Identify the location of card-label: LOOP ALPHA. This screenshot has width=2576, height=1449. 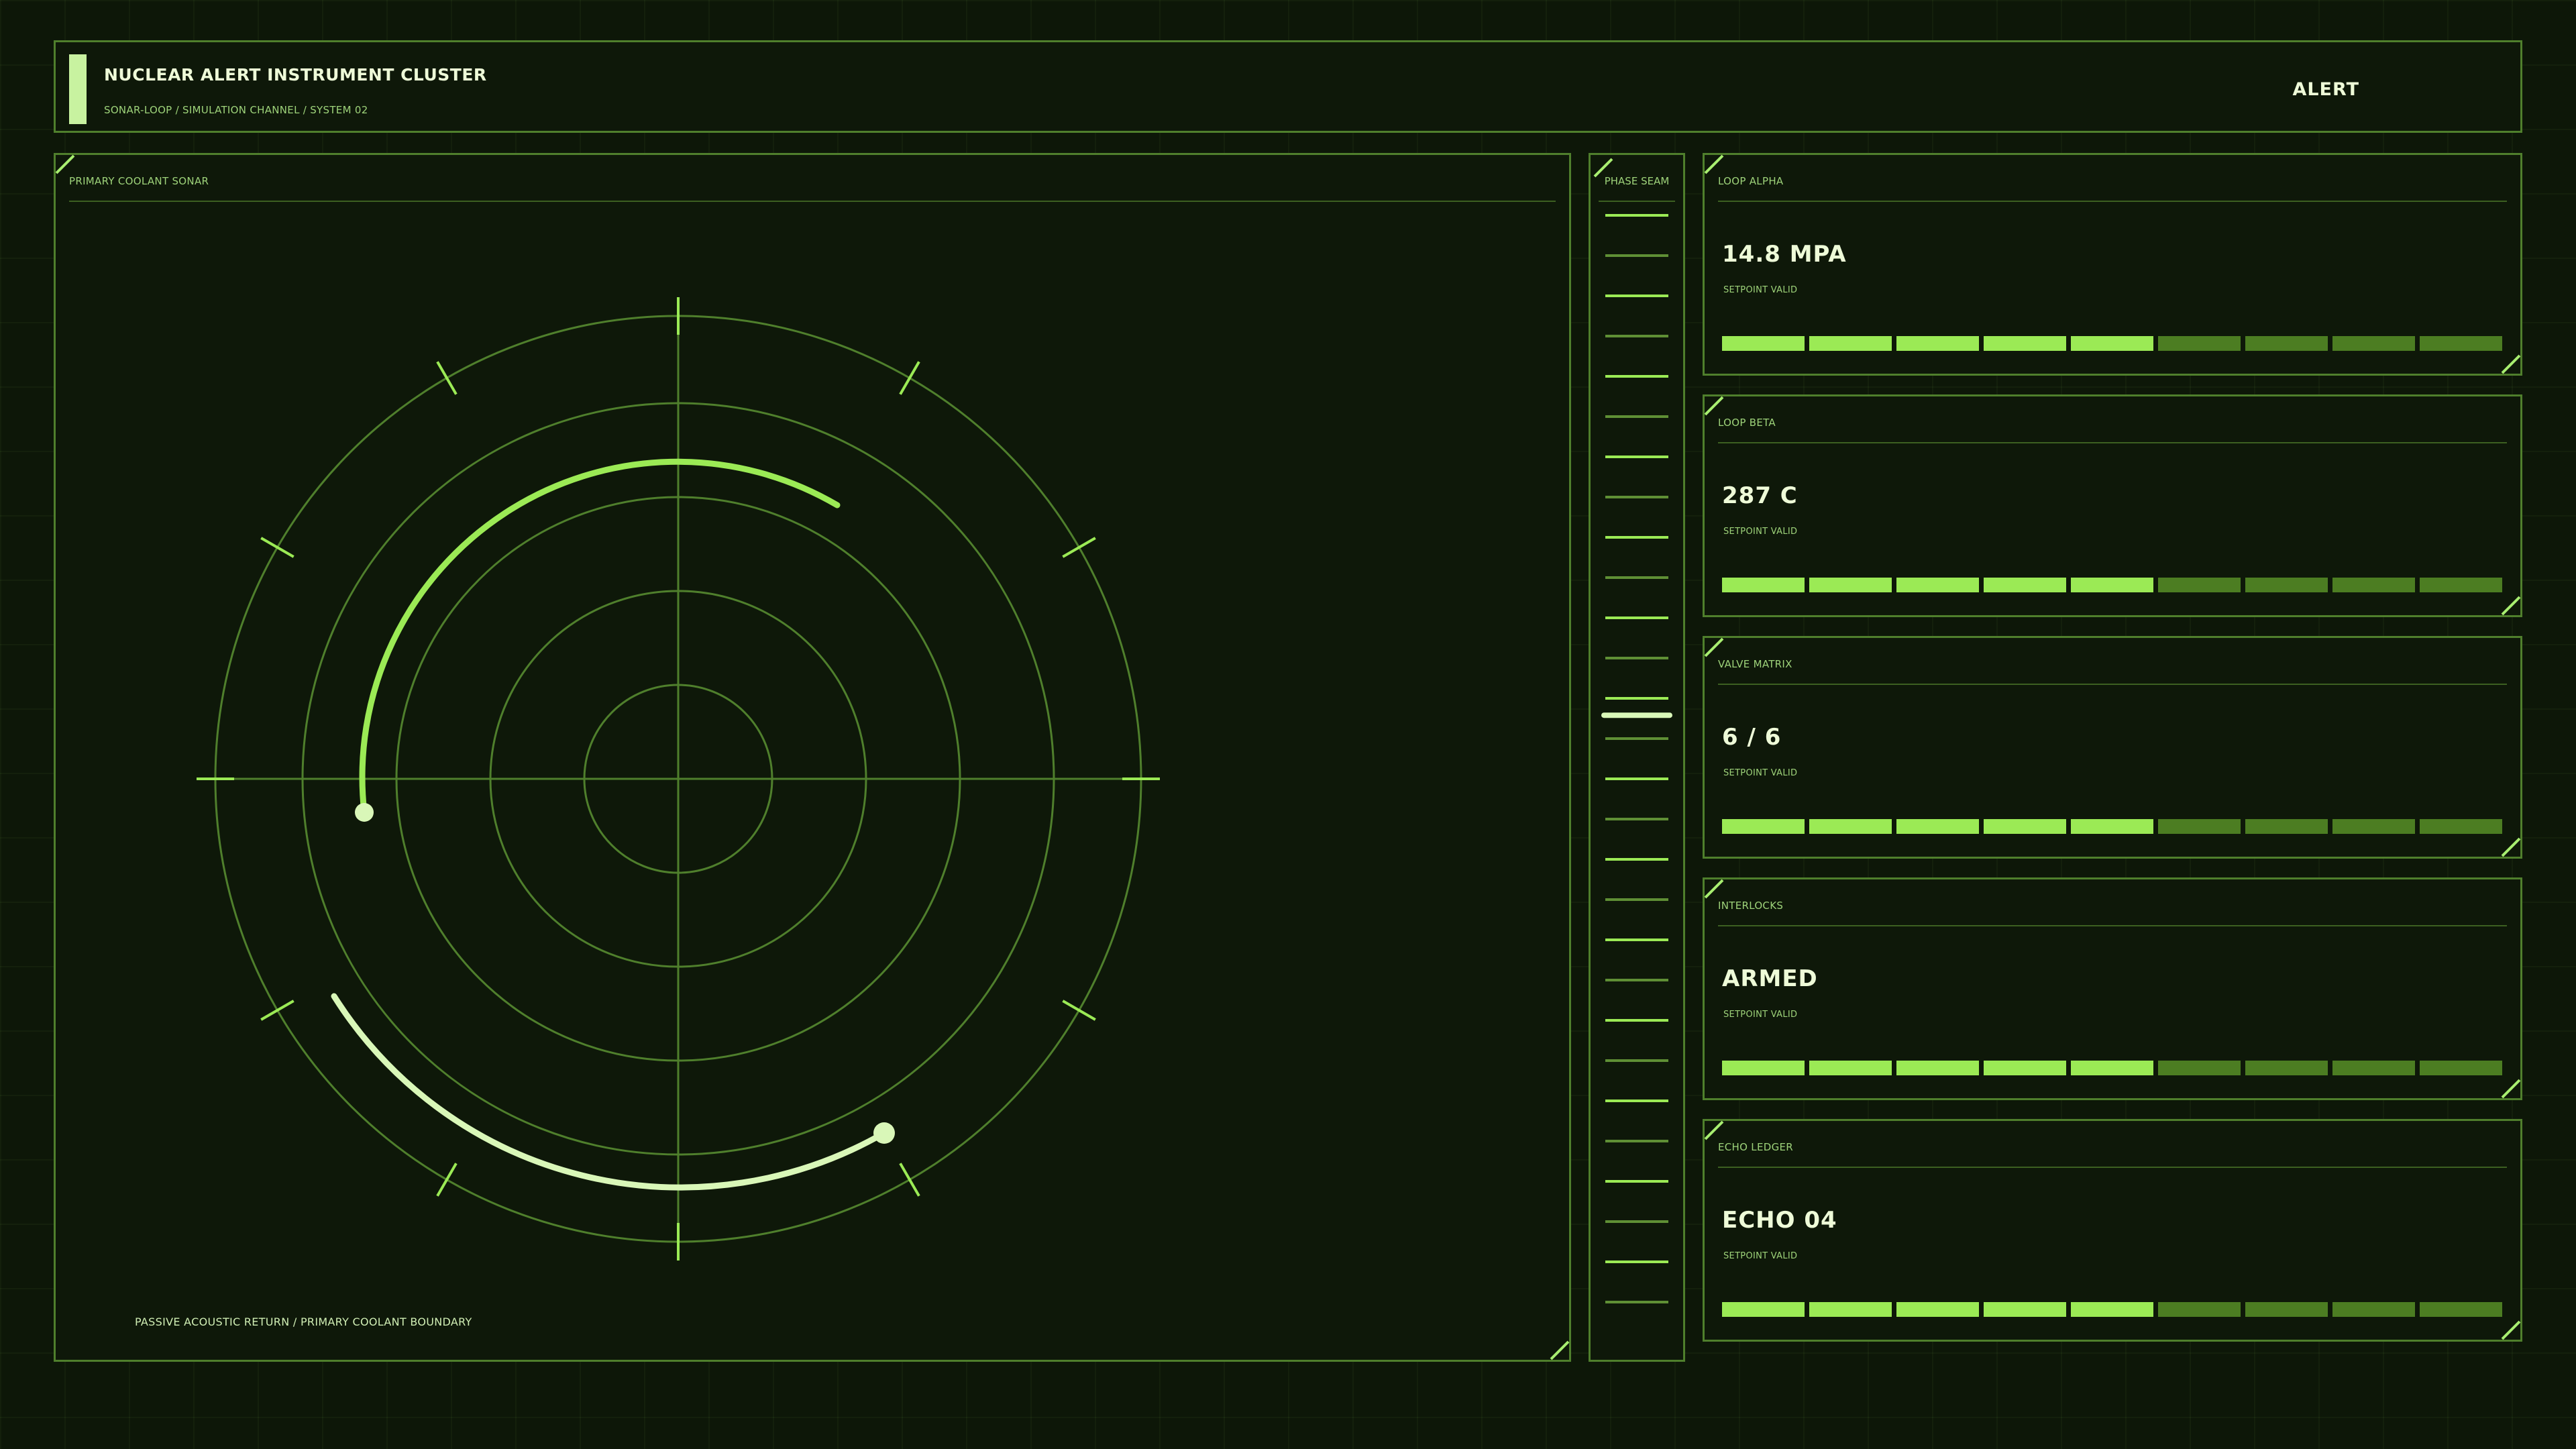
(1751, 181).